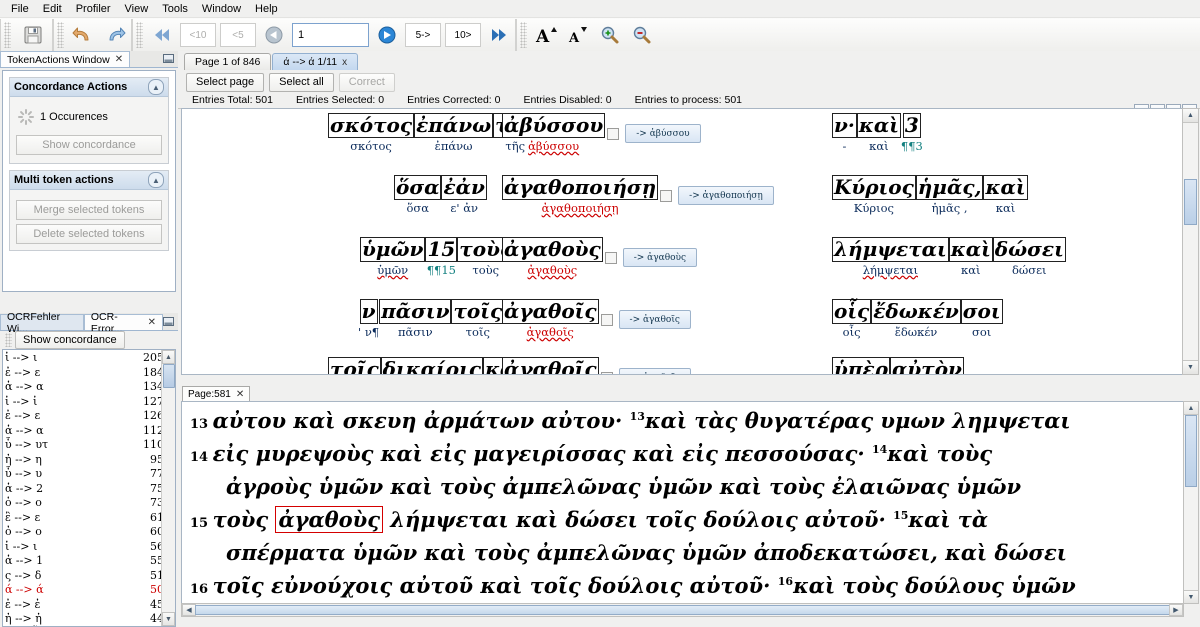 The height and width of the screenshot is (627, 1200). Describe the element at coordinates (423, 35) in the screenshot. I see `forward-5-button: 5->` at that location.